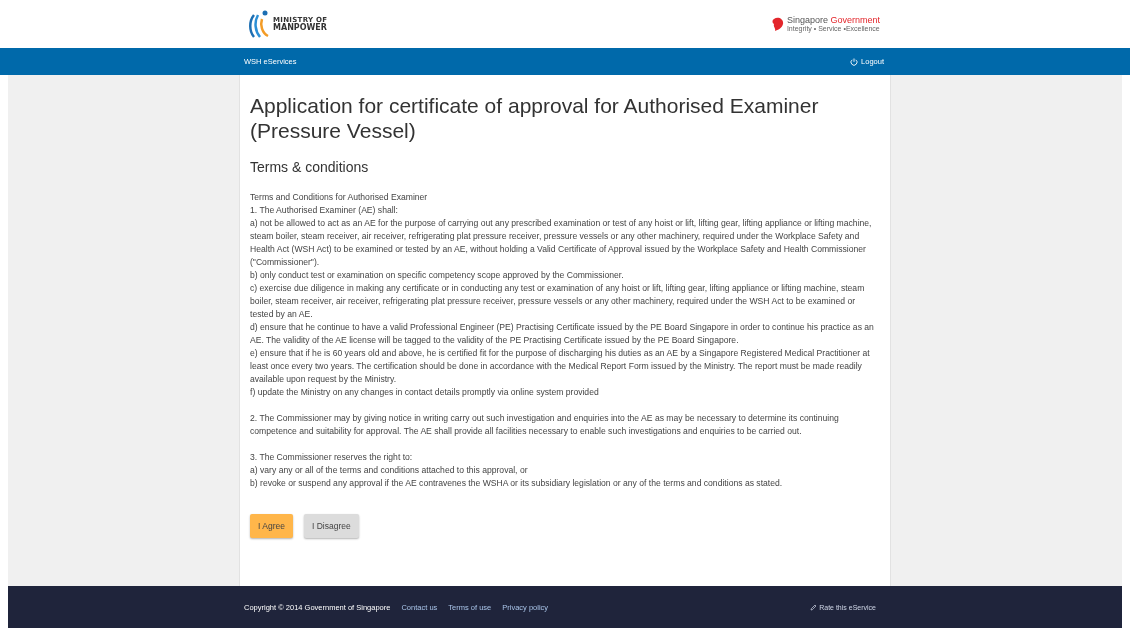  Describe the element at coordinates (560, 366) in the screenshot. I see `terms-paragraph: e) ensure that if he is 60 years old and above, he is certified fit for the purpose of discharging his duties as an AE by a Singapore Registered Medical Practitioner at least once every two years. The certification should be done in accordance with the Medical Report Form issued by the Ministry. The report must be made readily available upon request by the Ministry.` at that location.